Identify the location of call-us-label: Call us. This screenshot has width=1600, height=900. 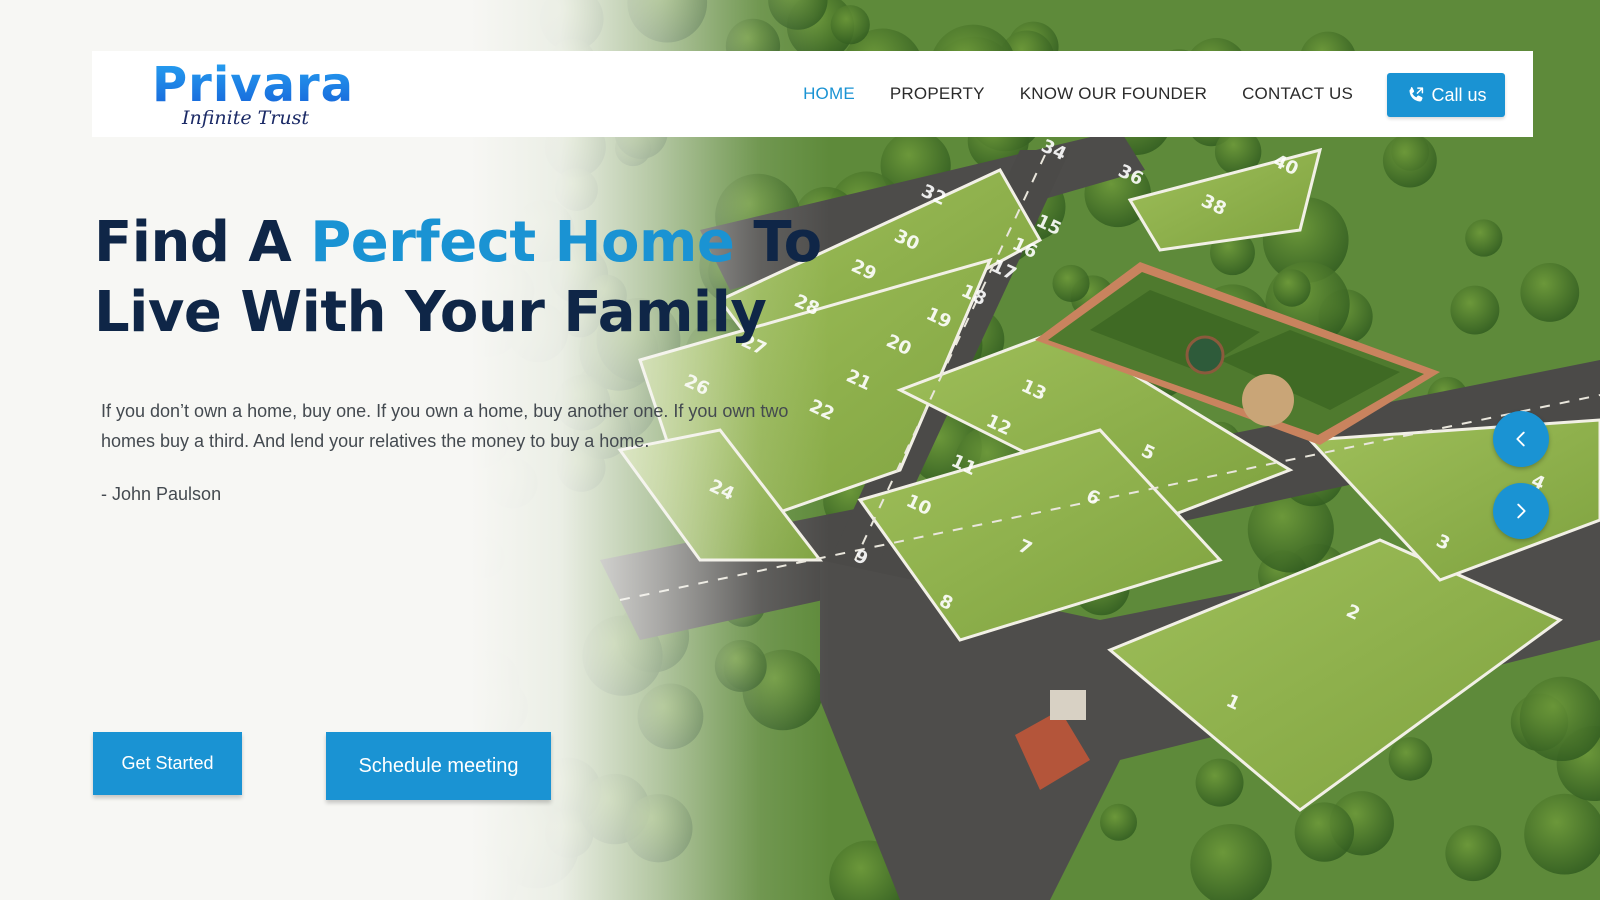
(1459, 94).